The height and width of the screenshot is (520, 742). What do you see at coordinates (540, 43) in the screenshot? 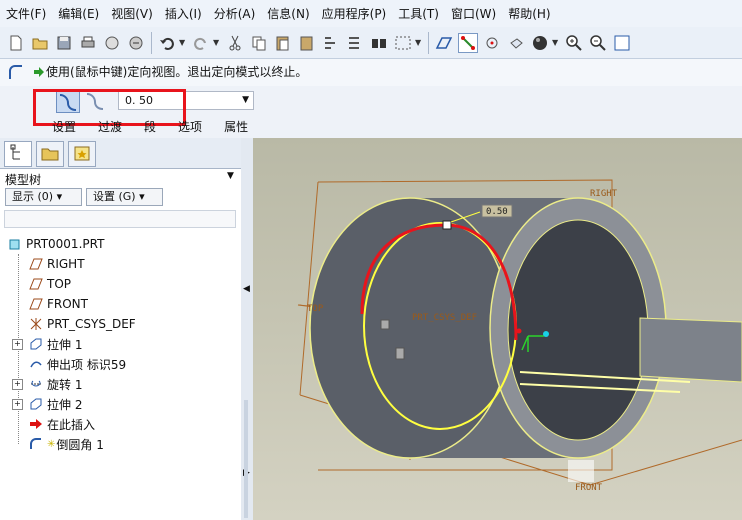
I see `shading-icon` at bounding box center [540, 43].